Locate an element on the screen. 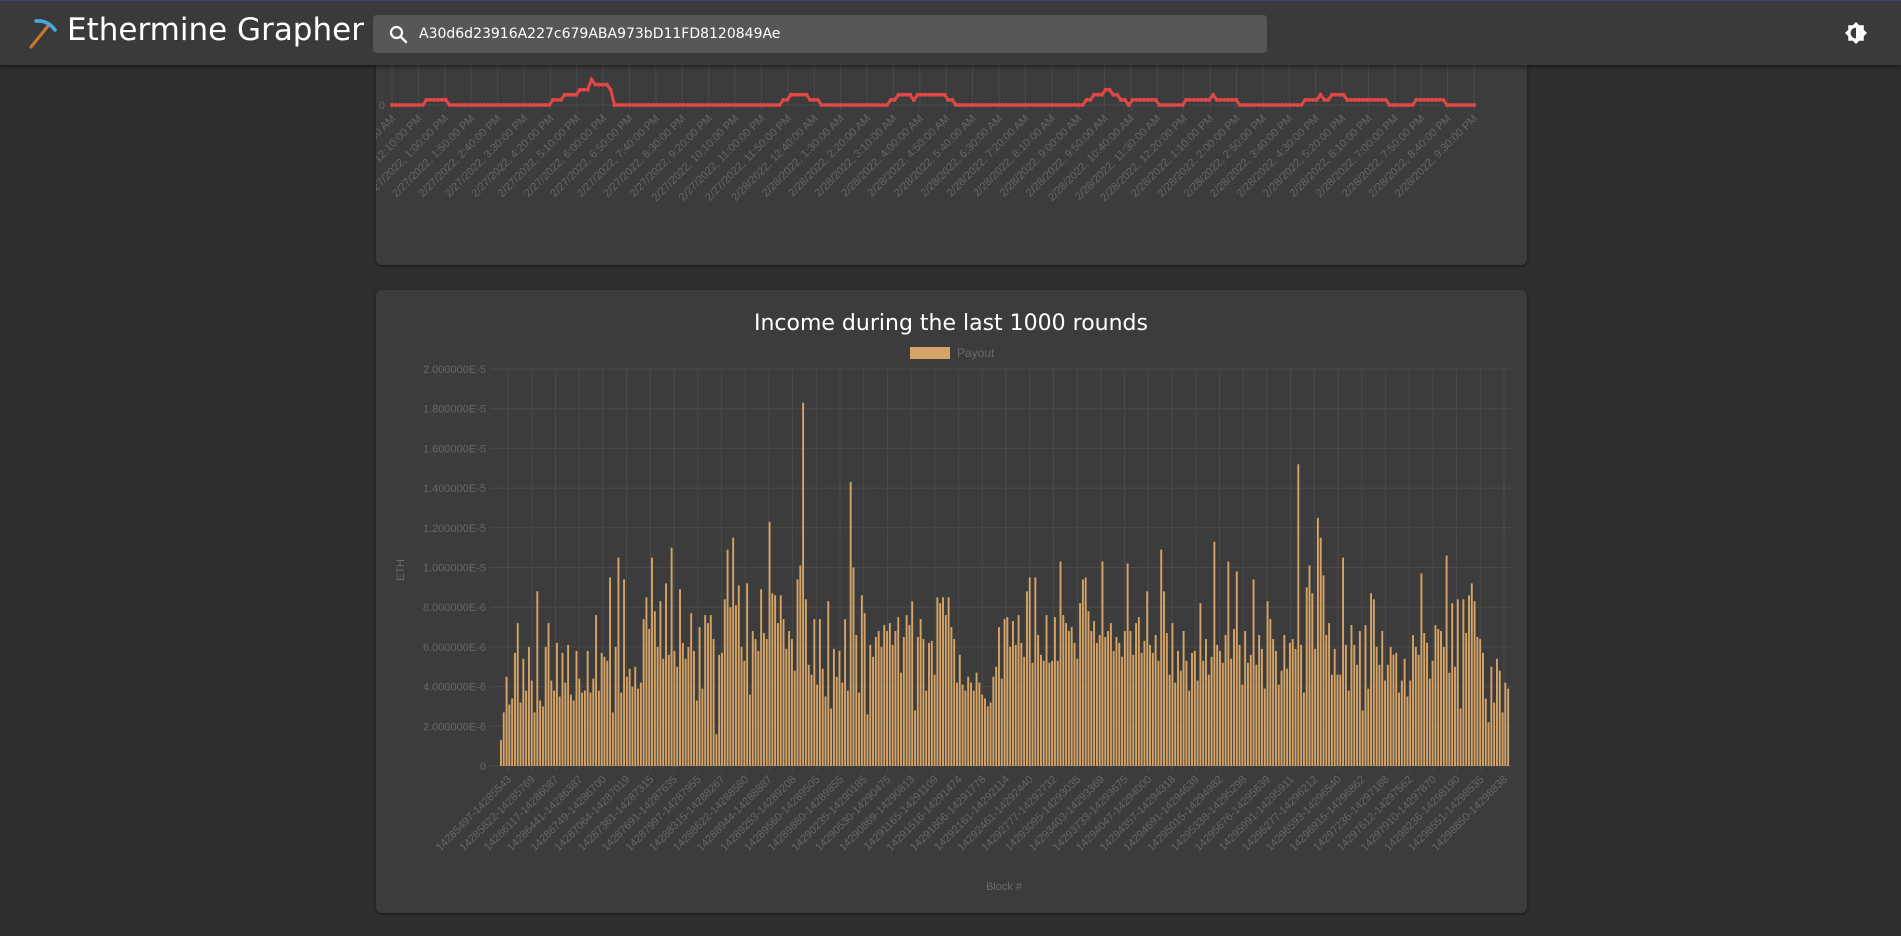  theme-toggle-button is located at coordinates (1856, 33).